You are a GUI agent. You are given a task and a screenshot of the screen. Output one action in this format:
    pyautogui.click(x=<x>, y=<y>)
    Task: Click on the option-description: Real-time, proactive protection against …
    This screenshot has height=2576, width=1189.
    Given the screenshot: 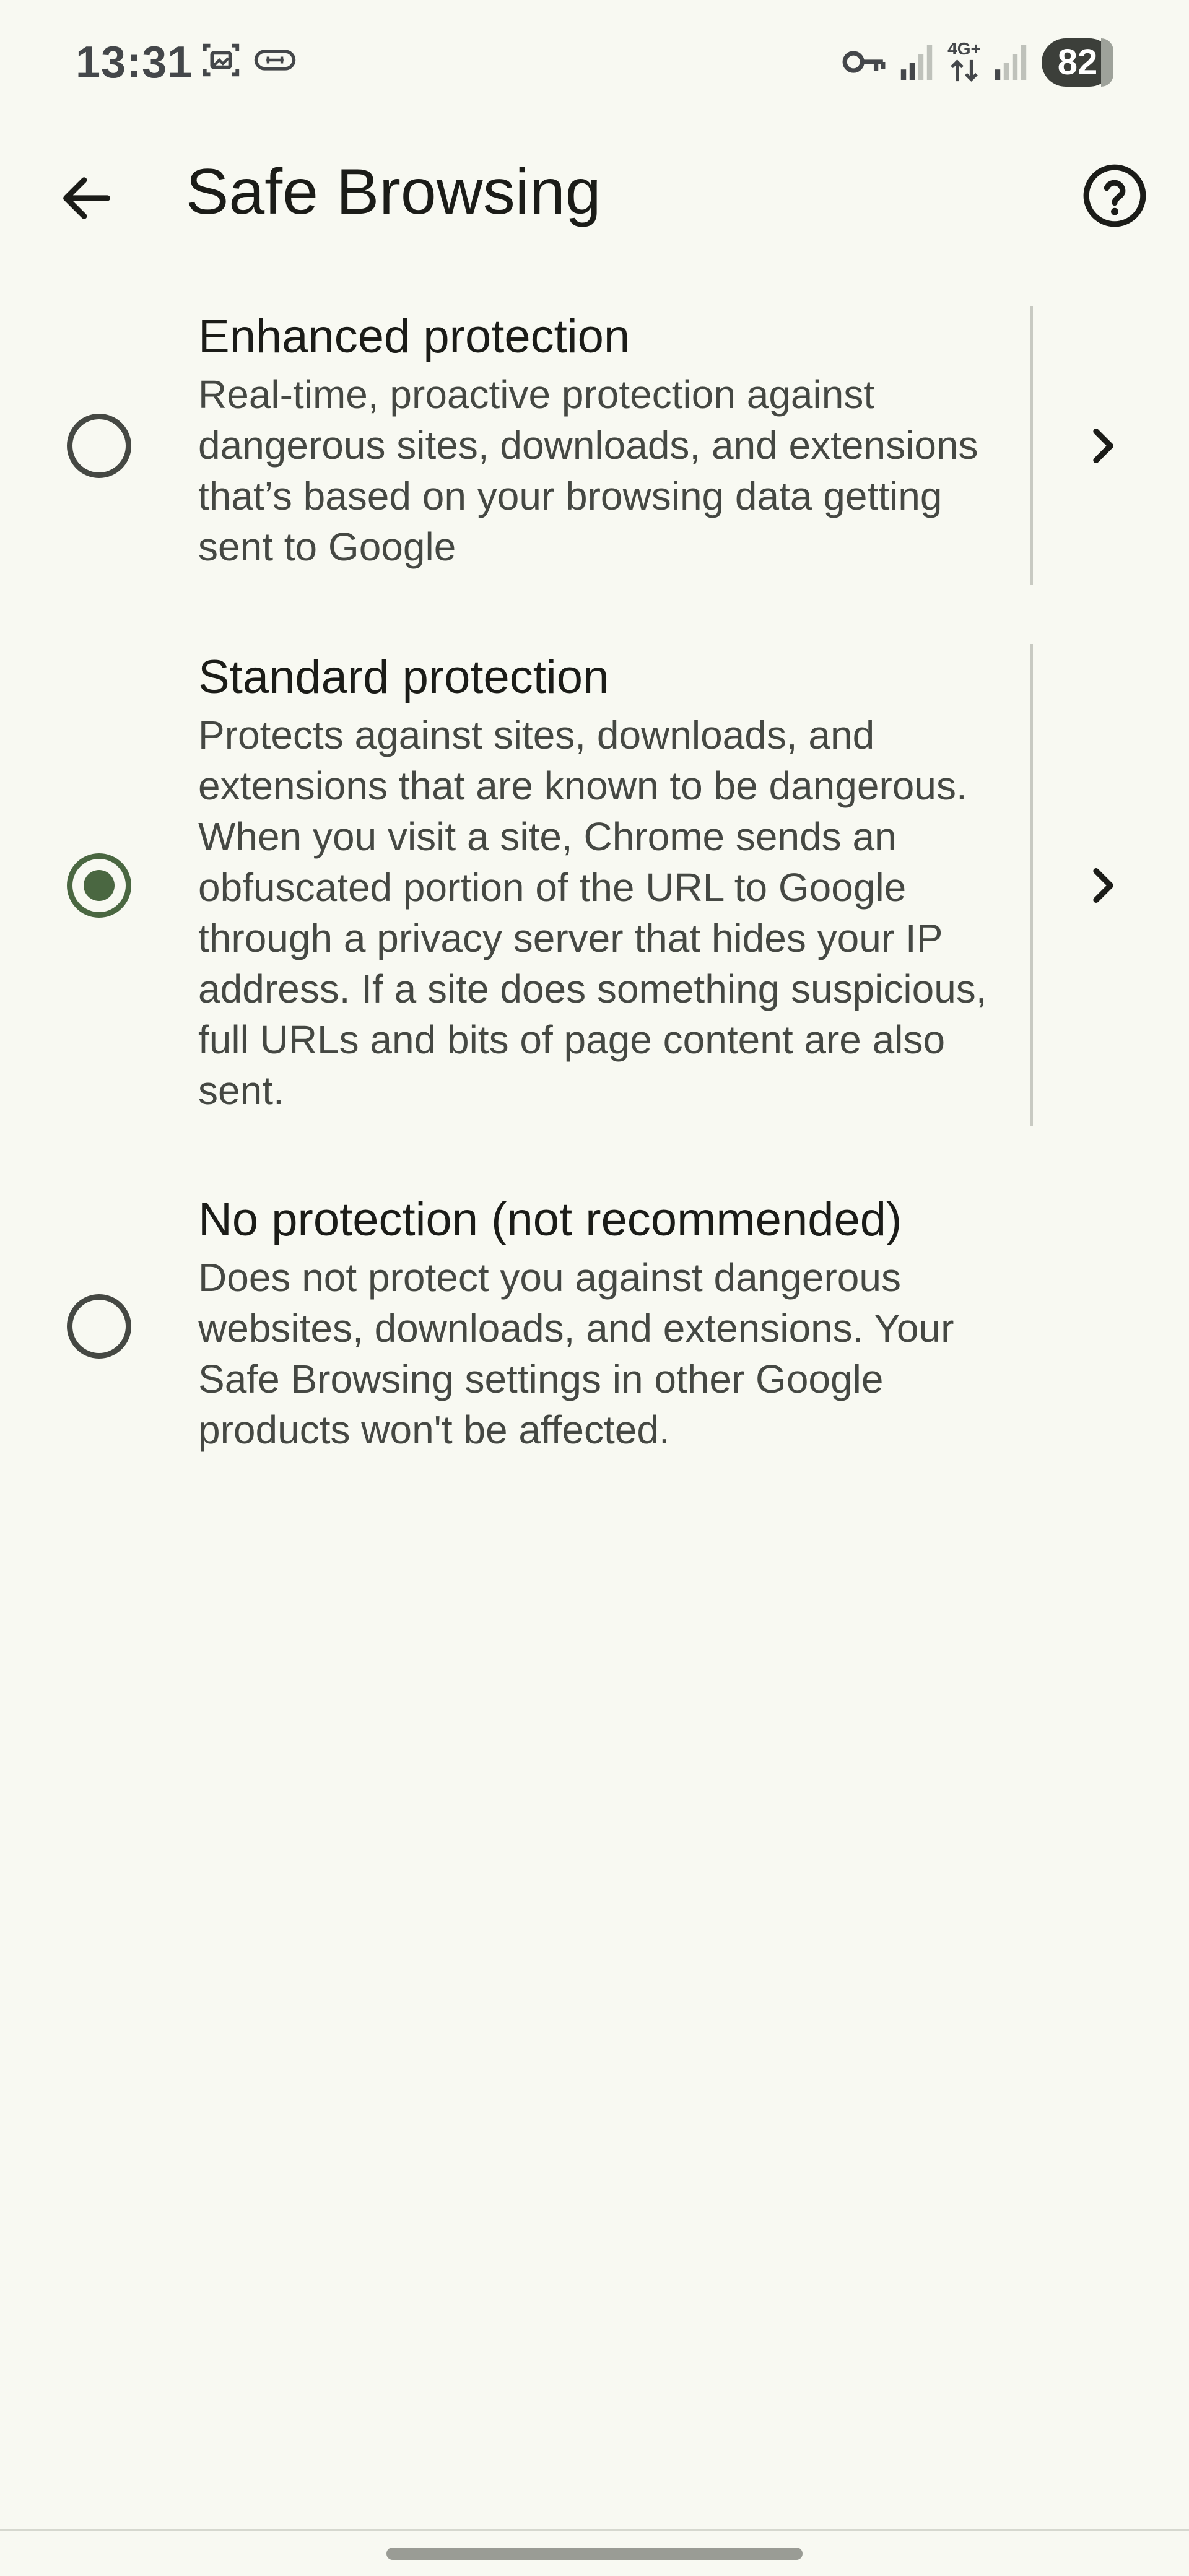 What is the action you would take?
    pyautogui.click(x=588, y=470)
    